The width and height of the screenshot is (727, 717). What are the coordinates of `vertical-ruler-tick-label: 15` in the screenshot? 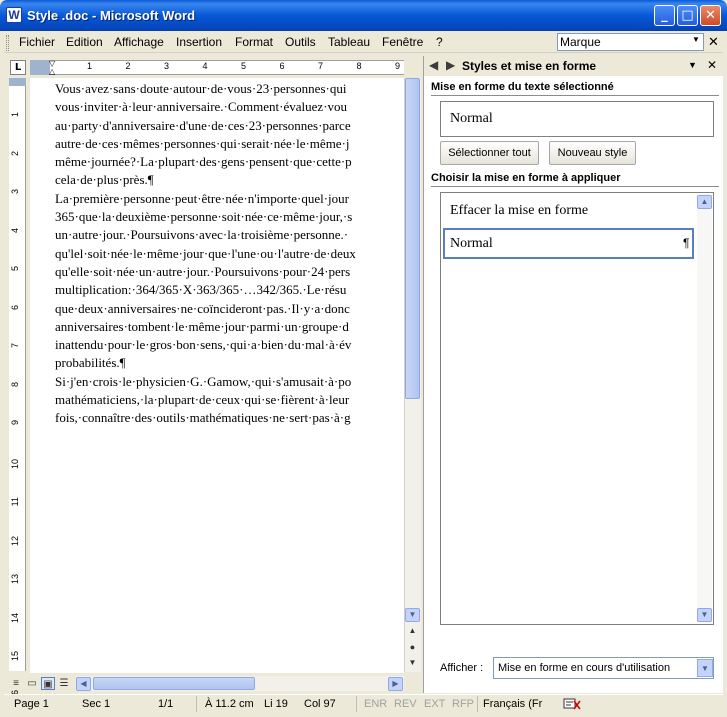 It's located at (15, 656).